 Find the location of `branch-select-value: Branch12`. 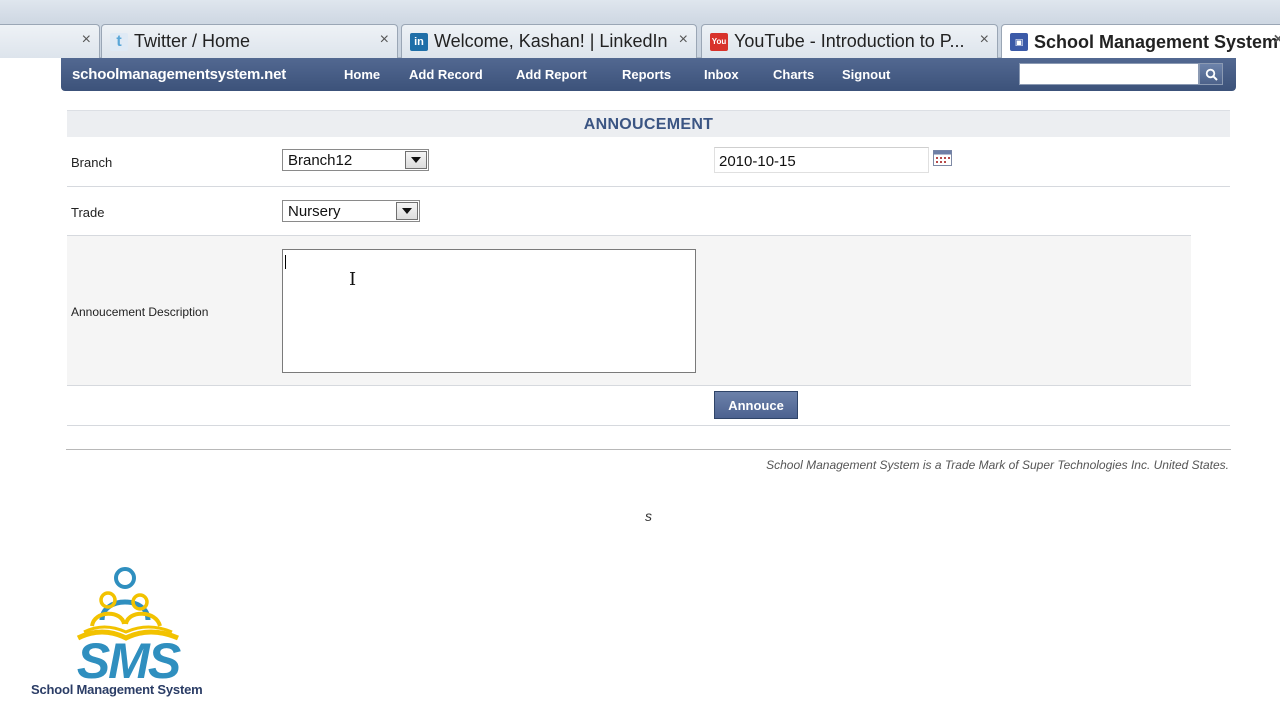

branch-select-value: Branch12 is located at coordinates (320, 160).